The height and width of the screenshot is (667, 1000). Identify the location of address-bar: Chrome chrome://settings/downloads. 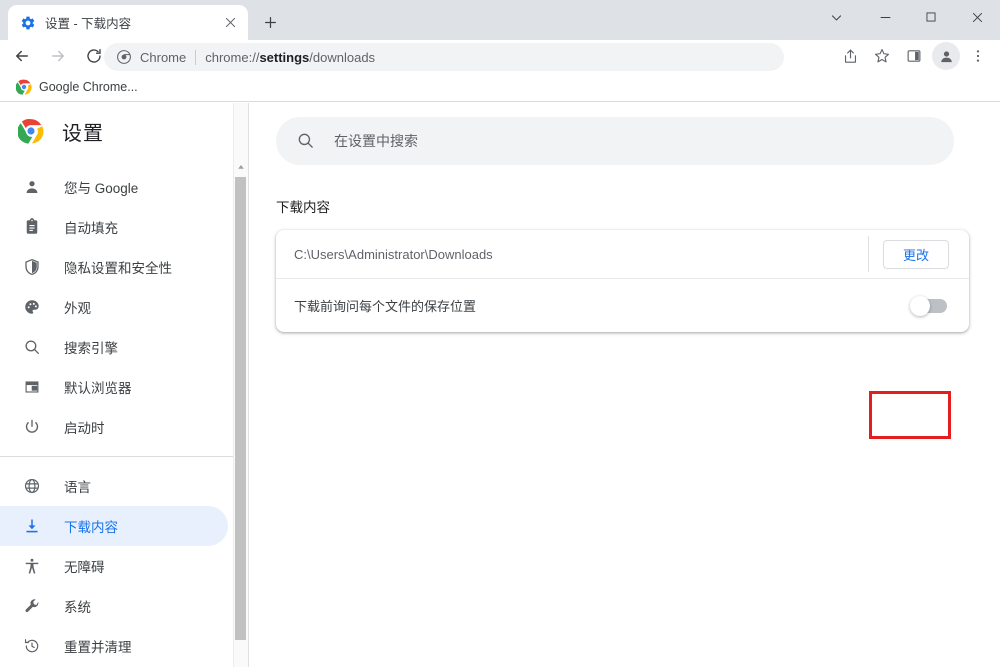
(444, 57).